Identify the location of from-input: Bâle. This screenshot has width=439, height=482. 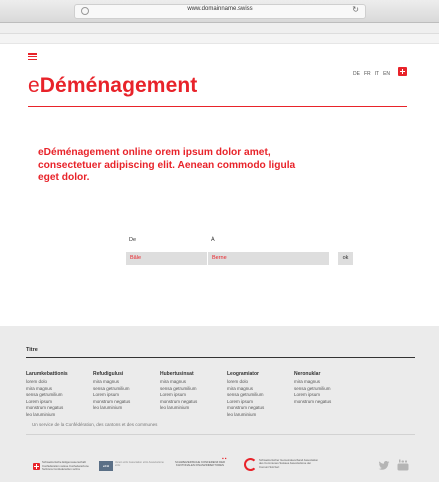
(166, 258).